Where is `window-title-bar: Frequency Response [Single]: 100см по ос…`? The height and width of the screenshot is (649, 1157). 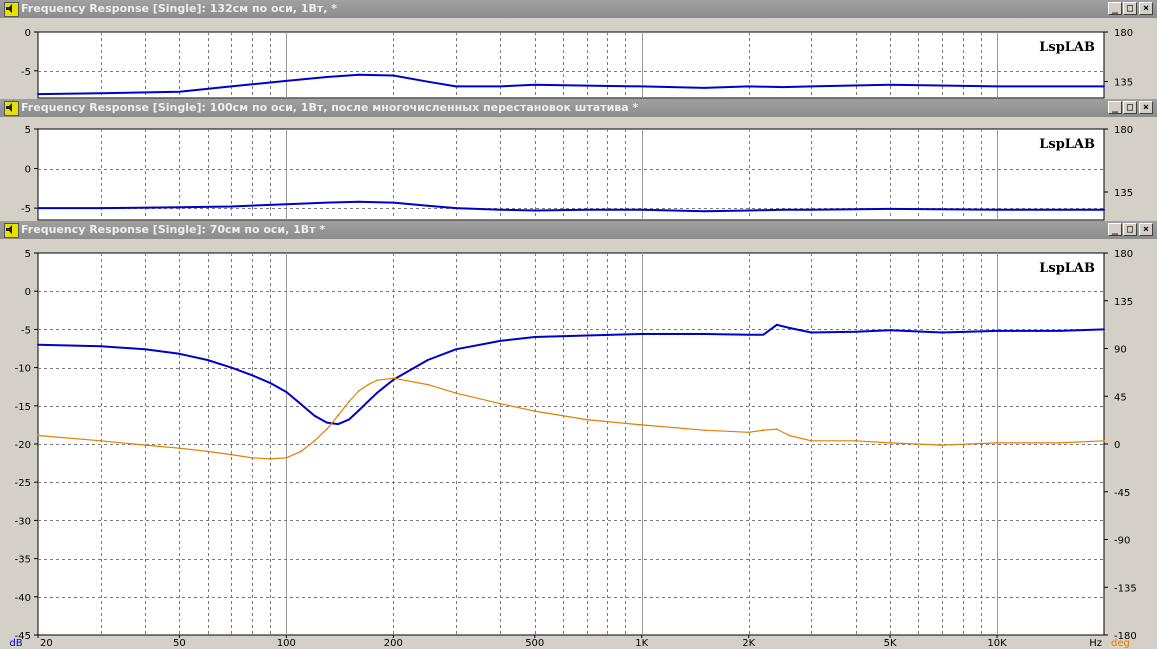 window-title-bar: Frequency Response [Single]: 100см по ос… is located at coordinates (578, 108).